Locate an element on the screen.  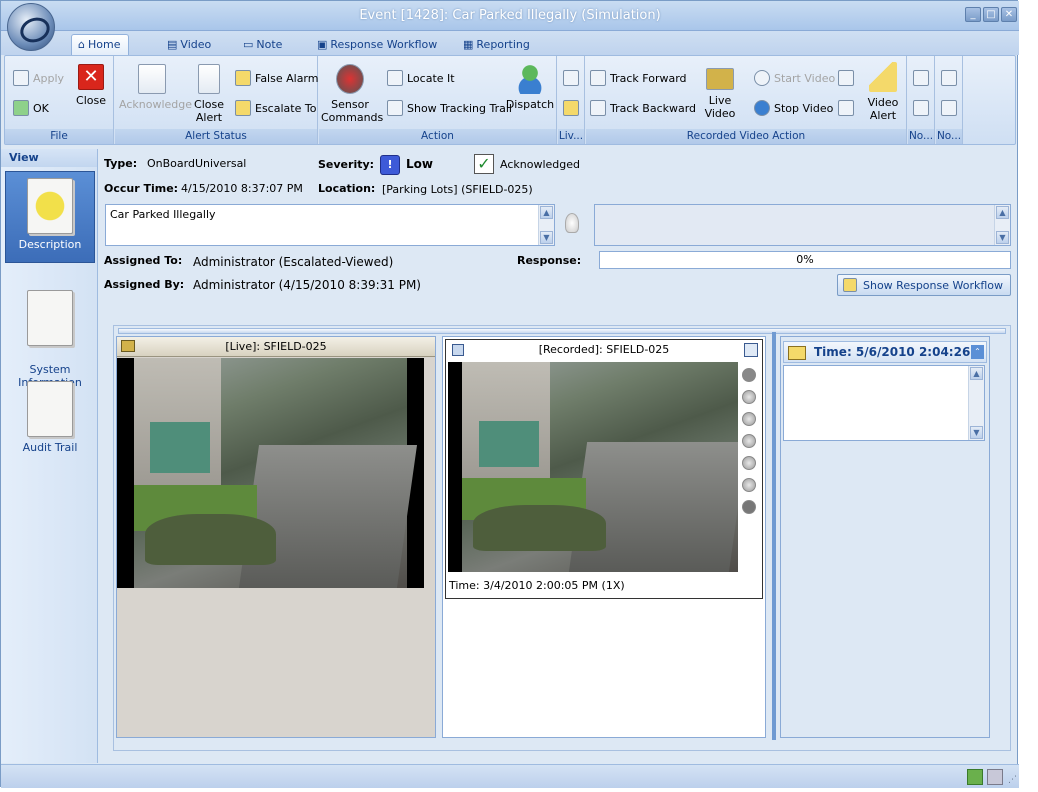
track-backward-button: Track Backward is located at coordinates (643, 108).